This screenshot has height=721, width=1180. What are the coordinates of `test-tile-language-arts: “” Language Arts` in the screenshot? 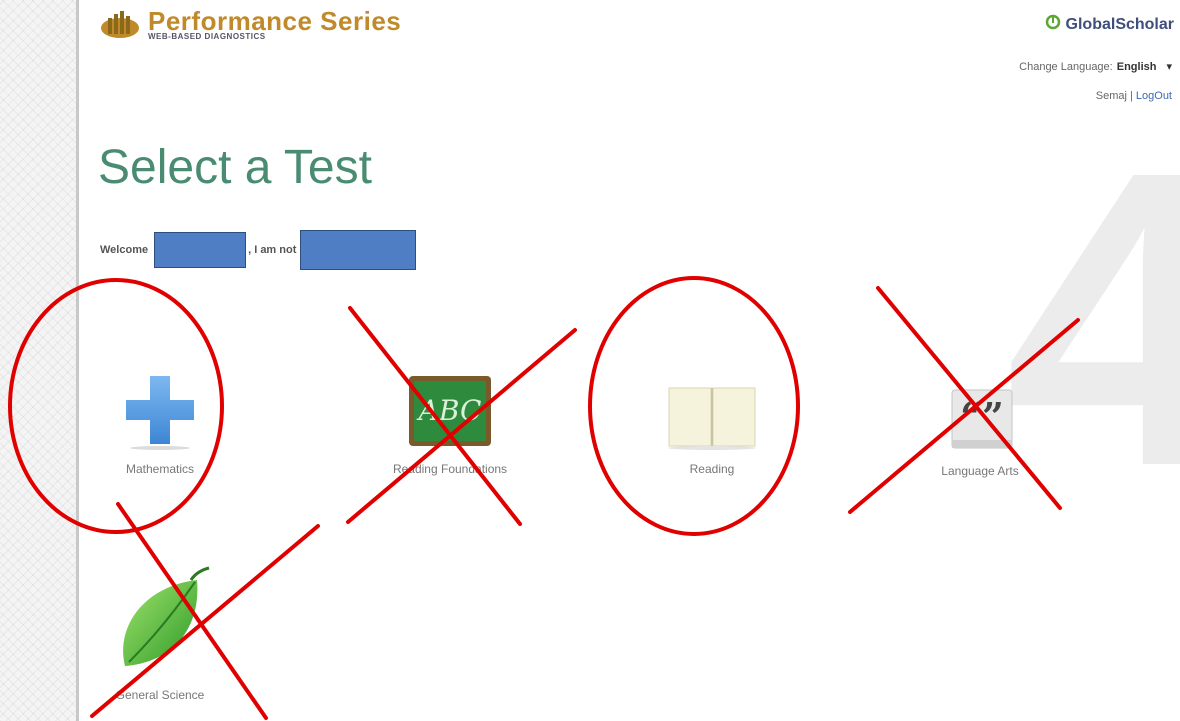 It's located at (980, 426).